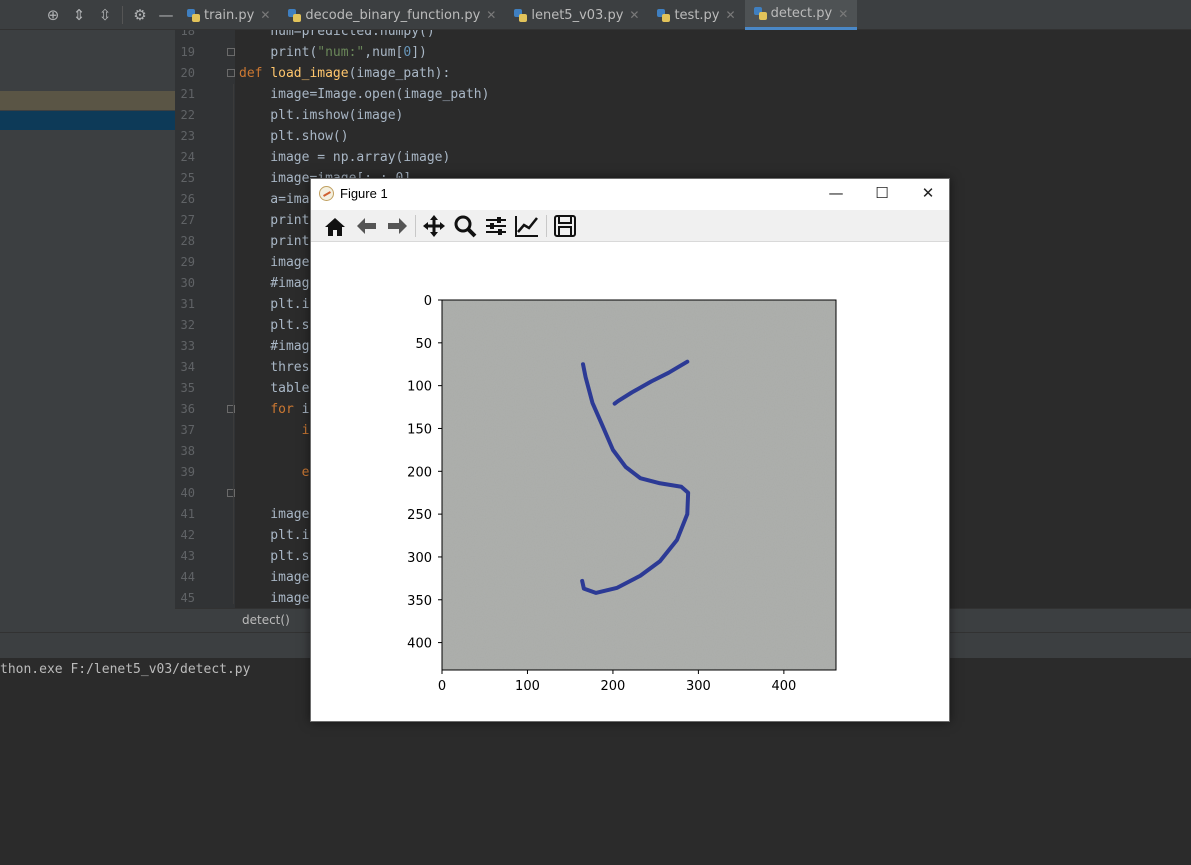 This screenshot has width=1191, height=865. What do you see at coordinates (527, 686) in the screenshot?
I see `x-tick-label: 100` at bounding box center [527, 686].